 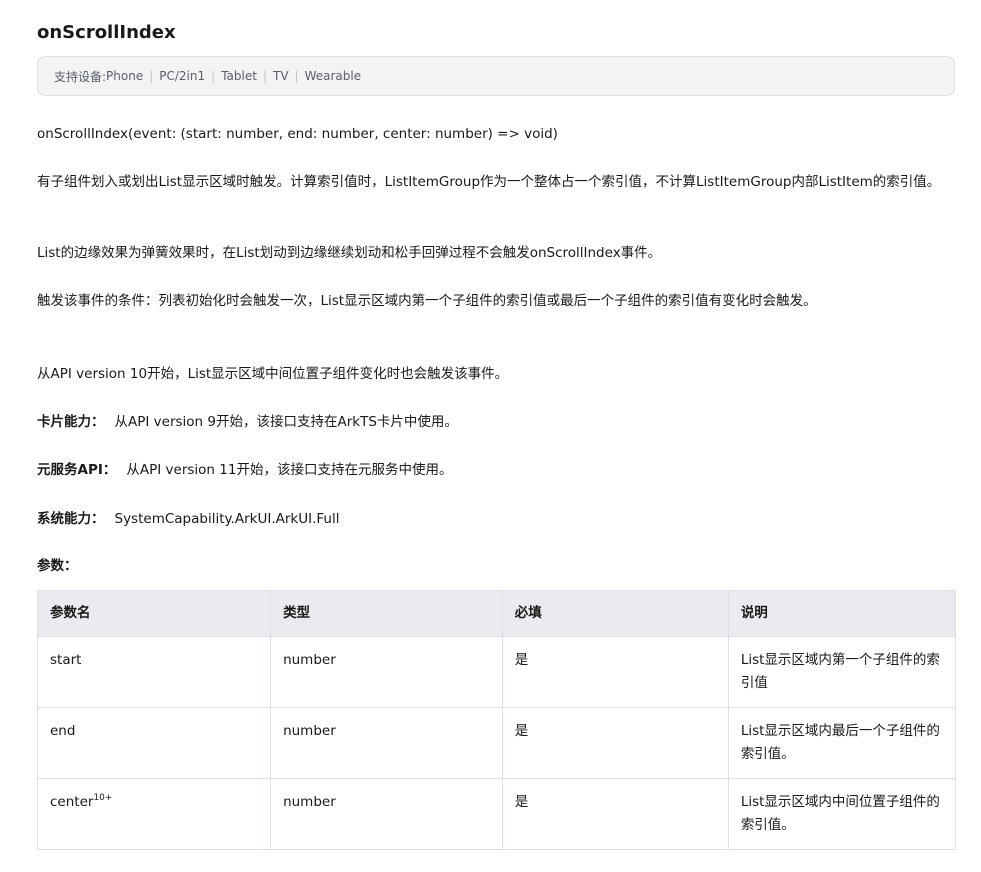 I want to click on card-capability-label: 卡片能力：, so click(x=71, y=422).